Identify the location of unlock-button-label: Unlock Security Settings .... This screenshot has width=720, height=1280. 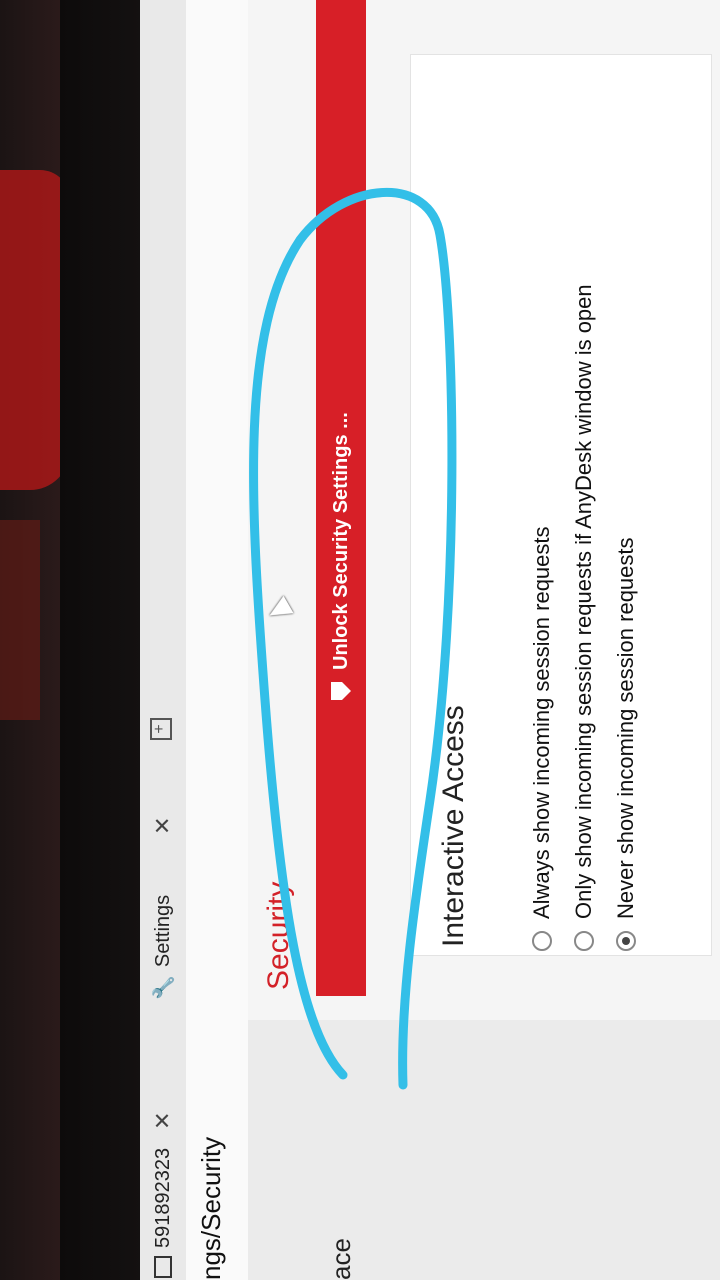
(340, 541).